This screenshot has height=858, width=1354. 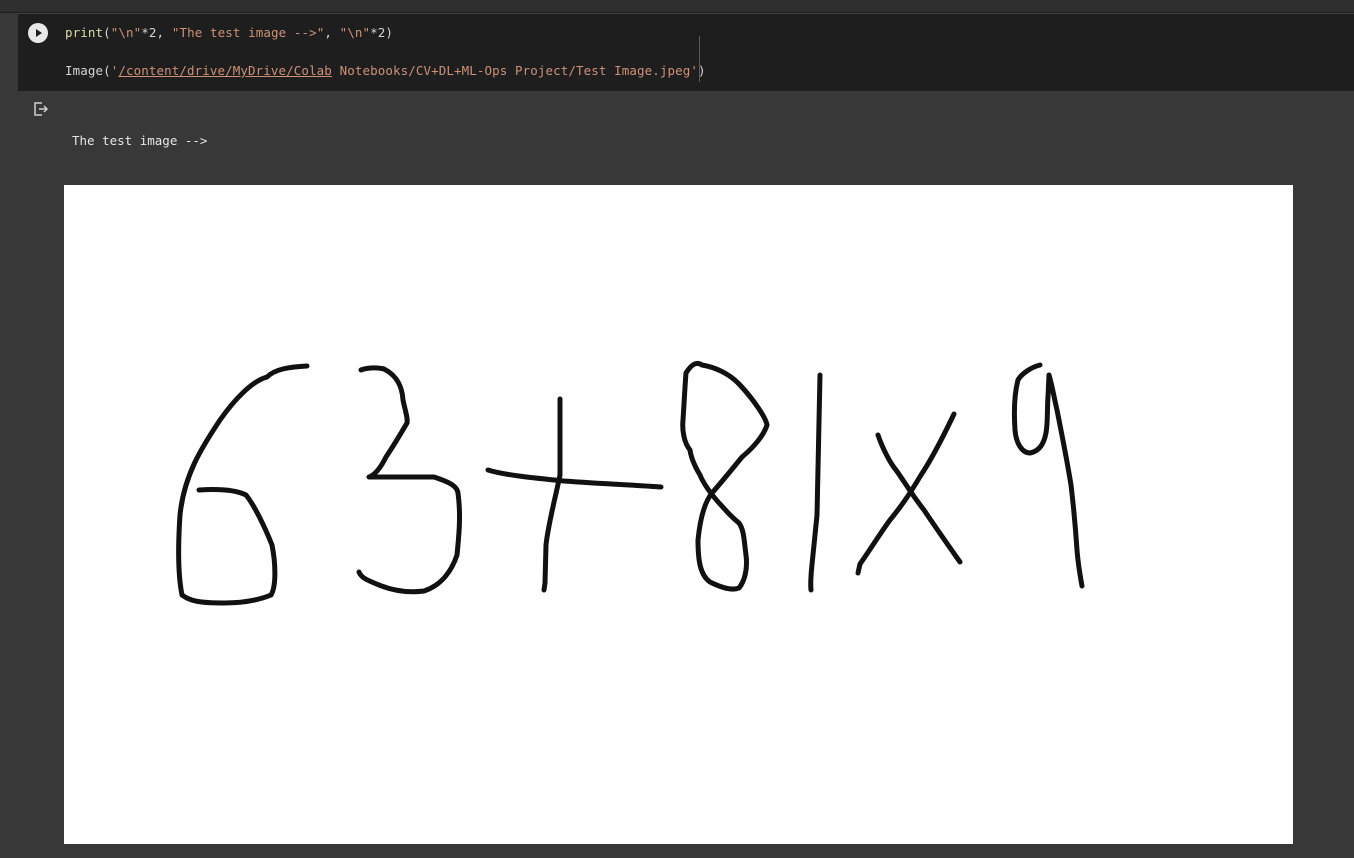 What do you see at coordinates (84, 32) in the screenshot?
I see `code-print-fn: print` at bounding box center [84, 32].